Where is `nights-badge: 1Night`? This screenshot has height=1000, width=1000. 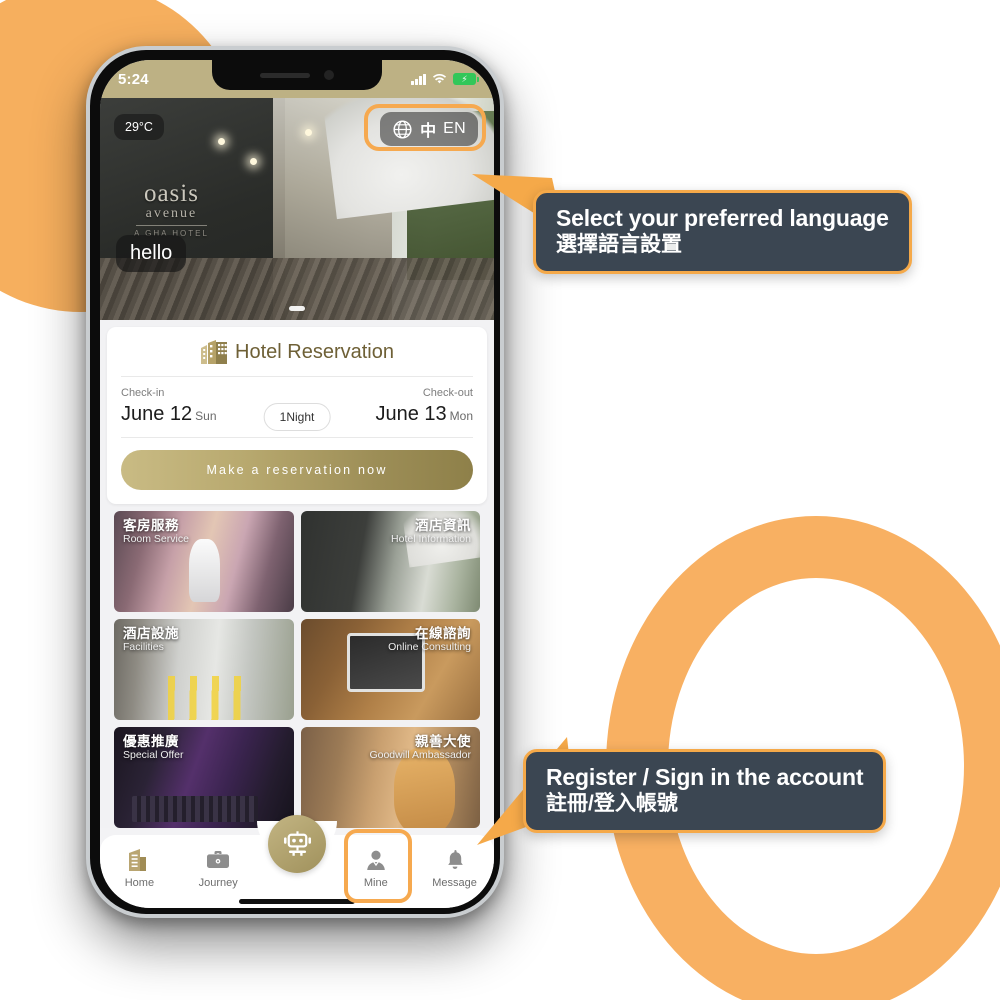 nights-badge: 1Night is located at coordinates (297, 417).